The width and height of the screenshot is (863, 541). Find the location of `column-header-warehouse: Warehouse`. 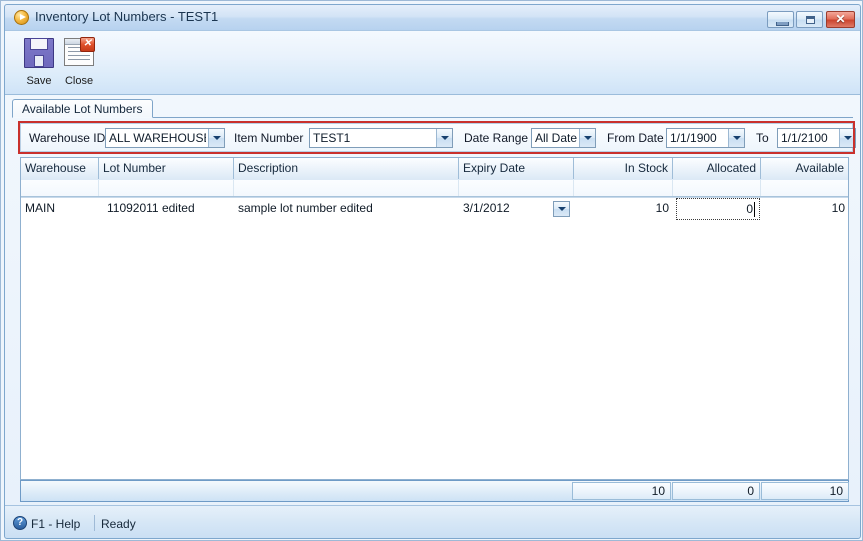

column-header-warehouse: Warehouse is located at coordinates (60, 168).